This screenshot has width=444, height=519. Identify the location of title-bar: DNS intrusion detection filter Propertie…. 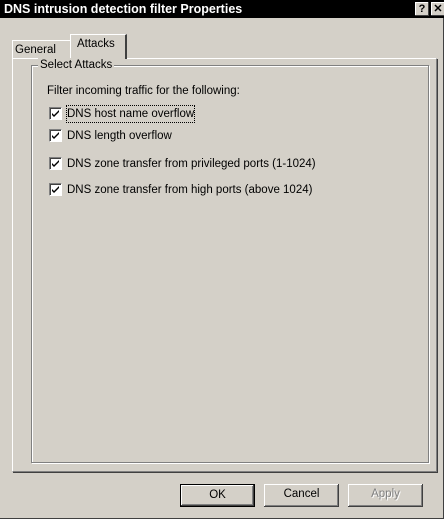
(222, 9).